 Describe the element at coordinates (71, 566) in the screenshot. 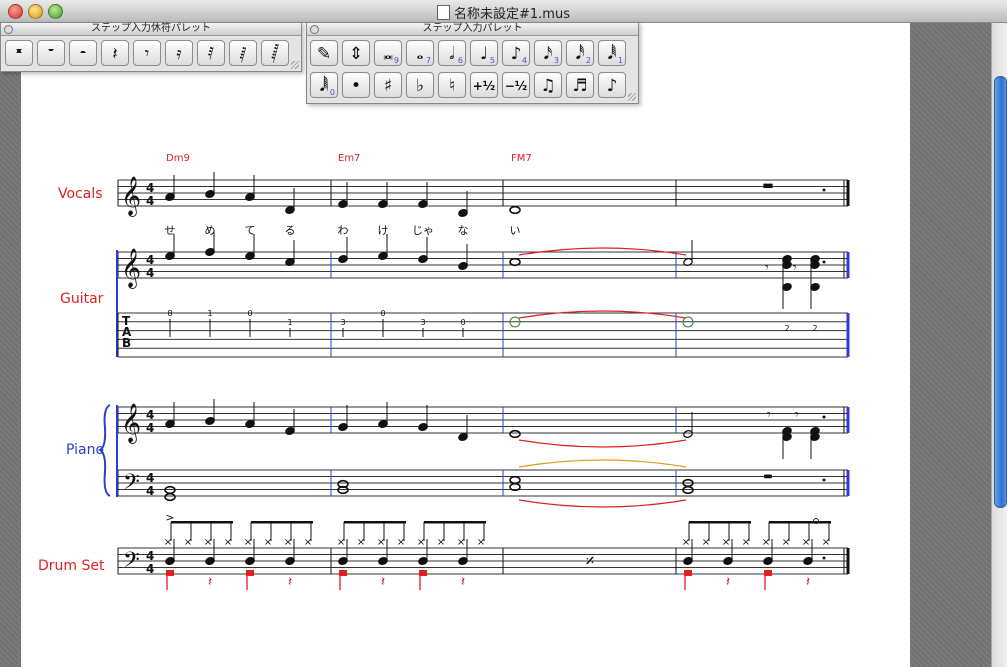

I see `instrument-label-4: Drum Set` at that location.